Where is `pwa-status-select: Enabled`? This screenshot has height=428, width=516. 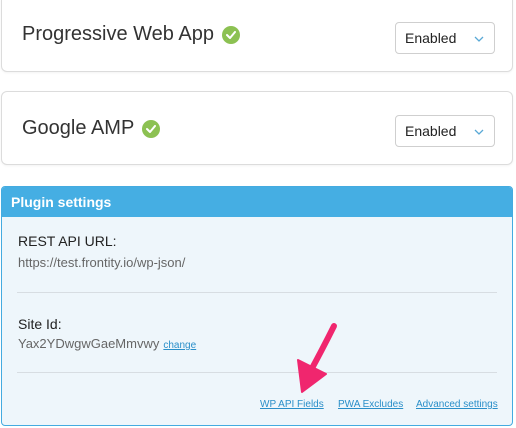
pwa-status-select: Enabled is located at coordinates (445, 38).